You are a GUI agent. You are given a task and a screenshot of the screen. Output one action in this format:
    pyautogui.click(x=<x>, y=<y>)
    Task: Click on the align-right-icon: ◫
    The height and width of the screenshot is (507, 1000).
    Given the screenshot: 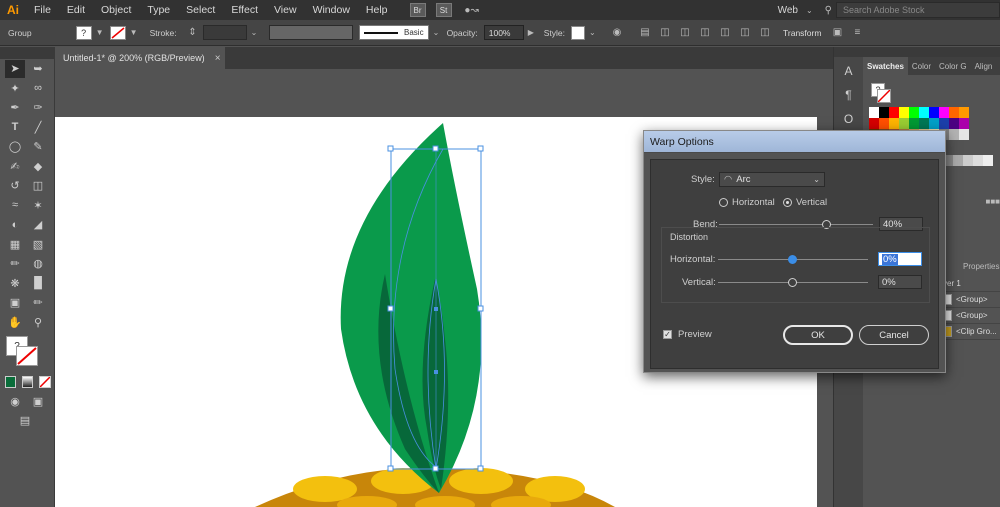 What is the action you would take?
    pyautogui.click(x=705, y=33)
    